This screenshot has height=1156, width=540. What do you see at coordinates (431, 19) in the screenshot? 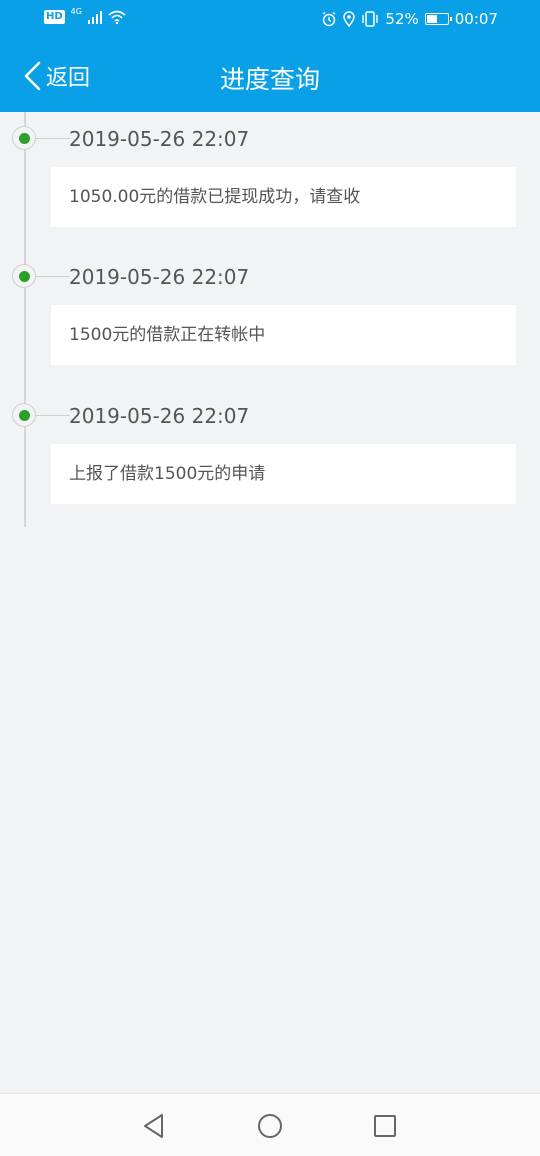
I see `battery-level-fill` at bounding box center [431, 19].